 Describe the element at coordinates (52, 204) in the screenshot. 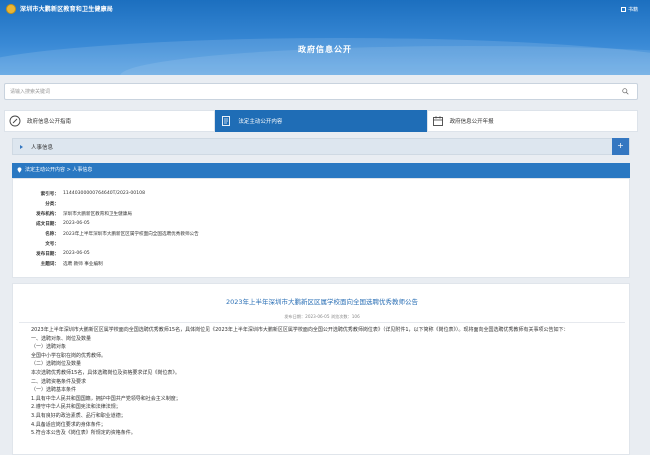

I see `meta-key: 分类：` at that location.